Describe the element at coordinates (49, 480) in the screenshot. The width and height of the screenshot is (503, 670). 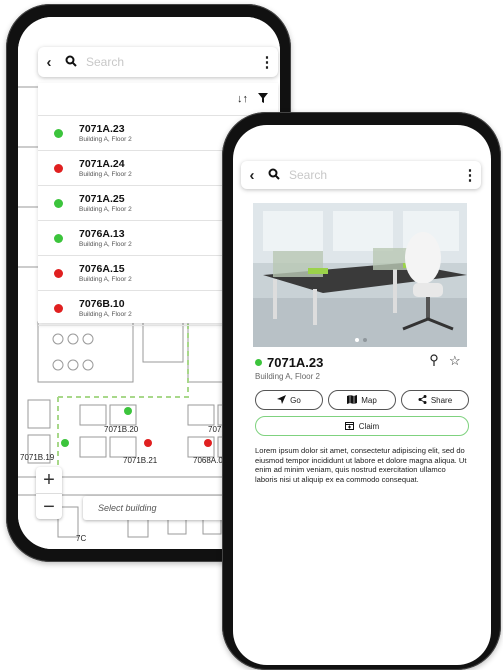
I see `zoom-in-button: +` at that location.